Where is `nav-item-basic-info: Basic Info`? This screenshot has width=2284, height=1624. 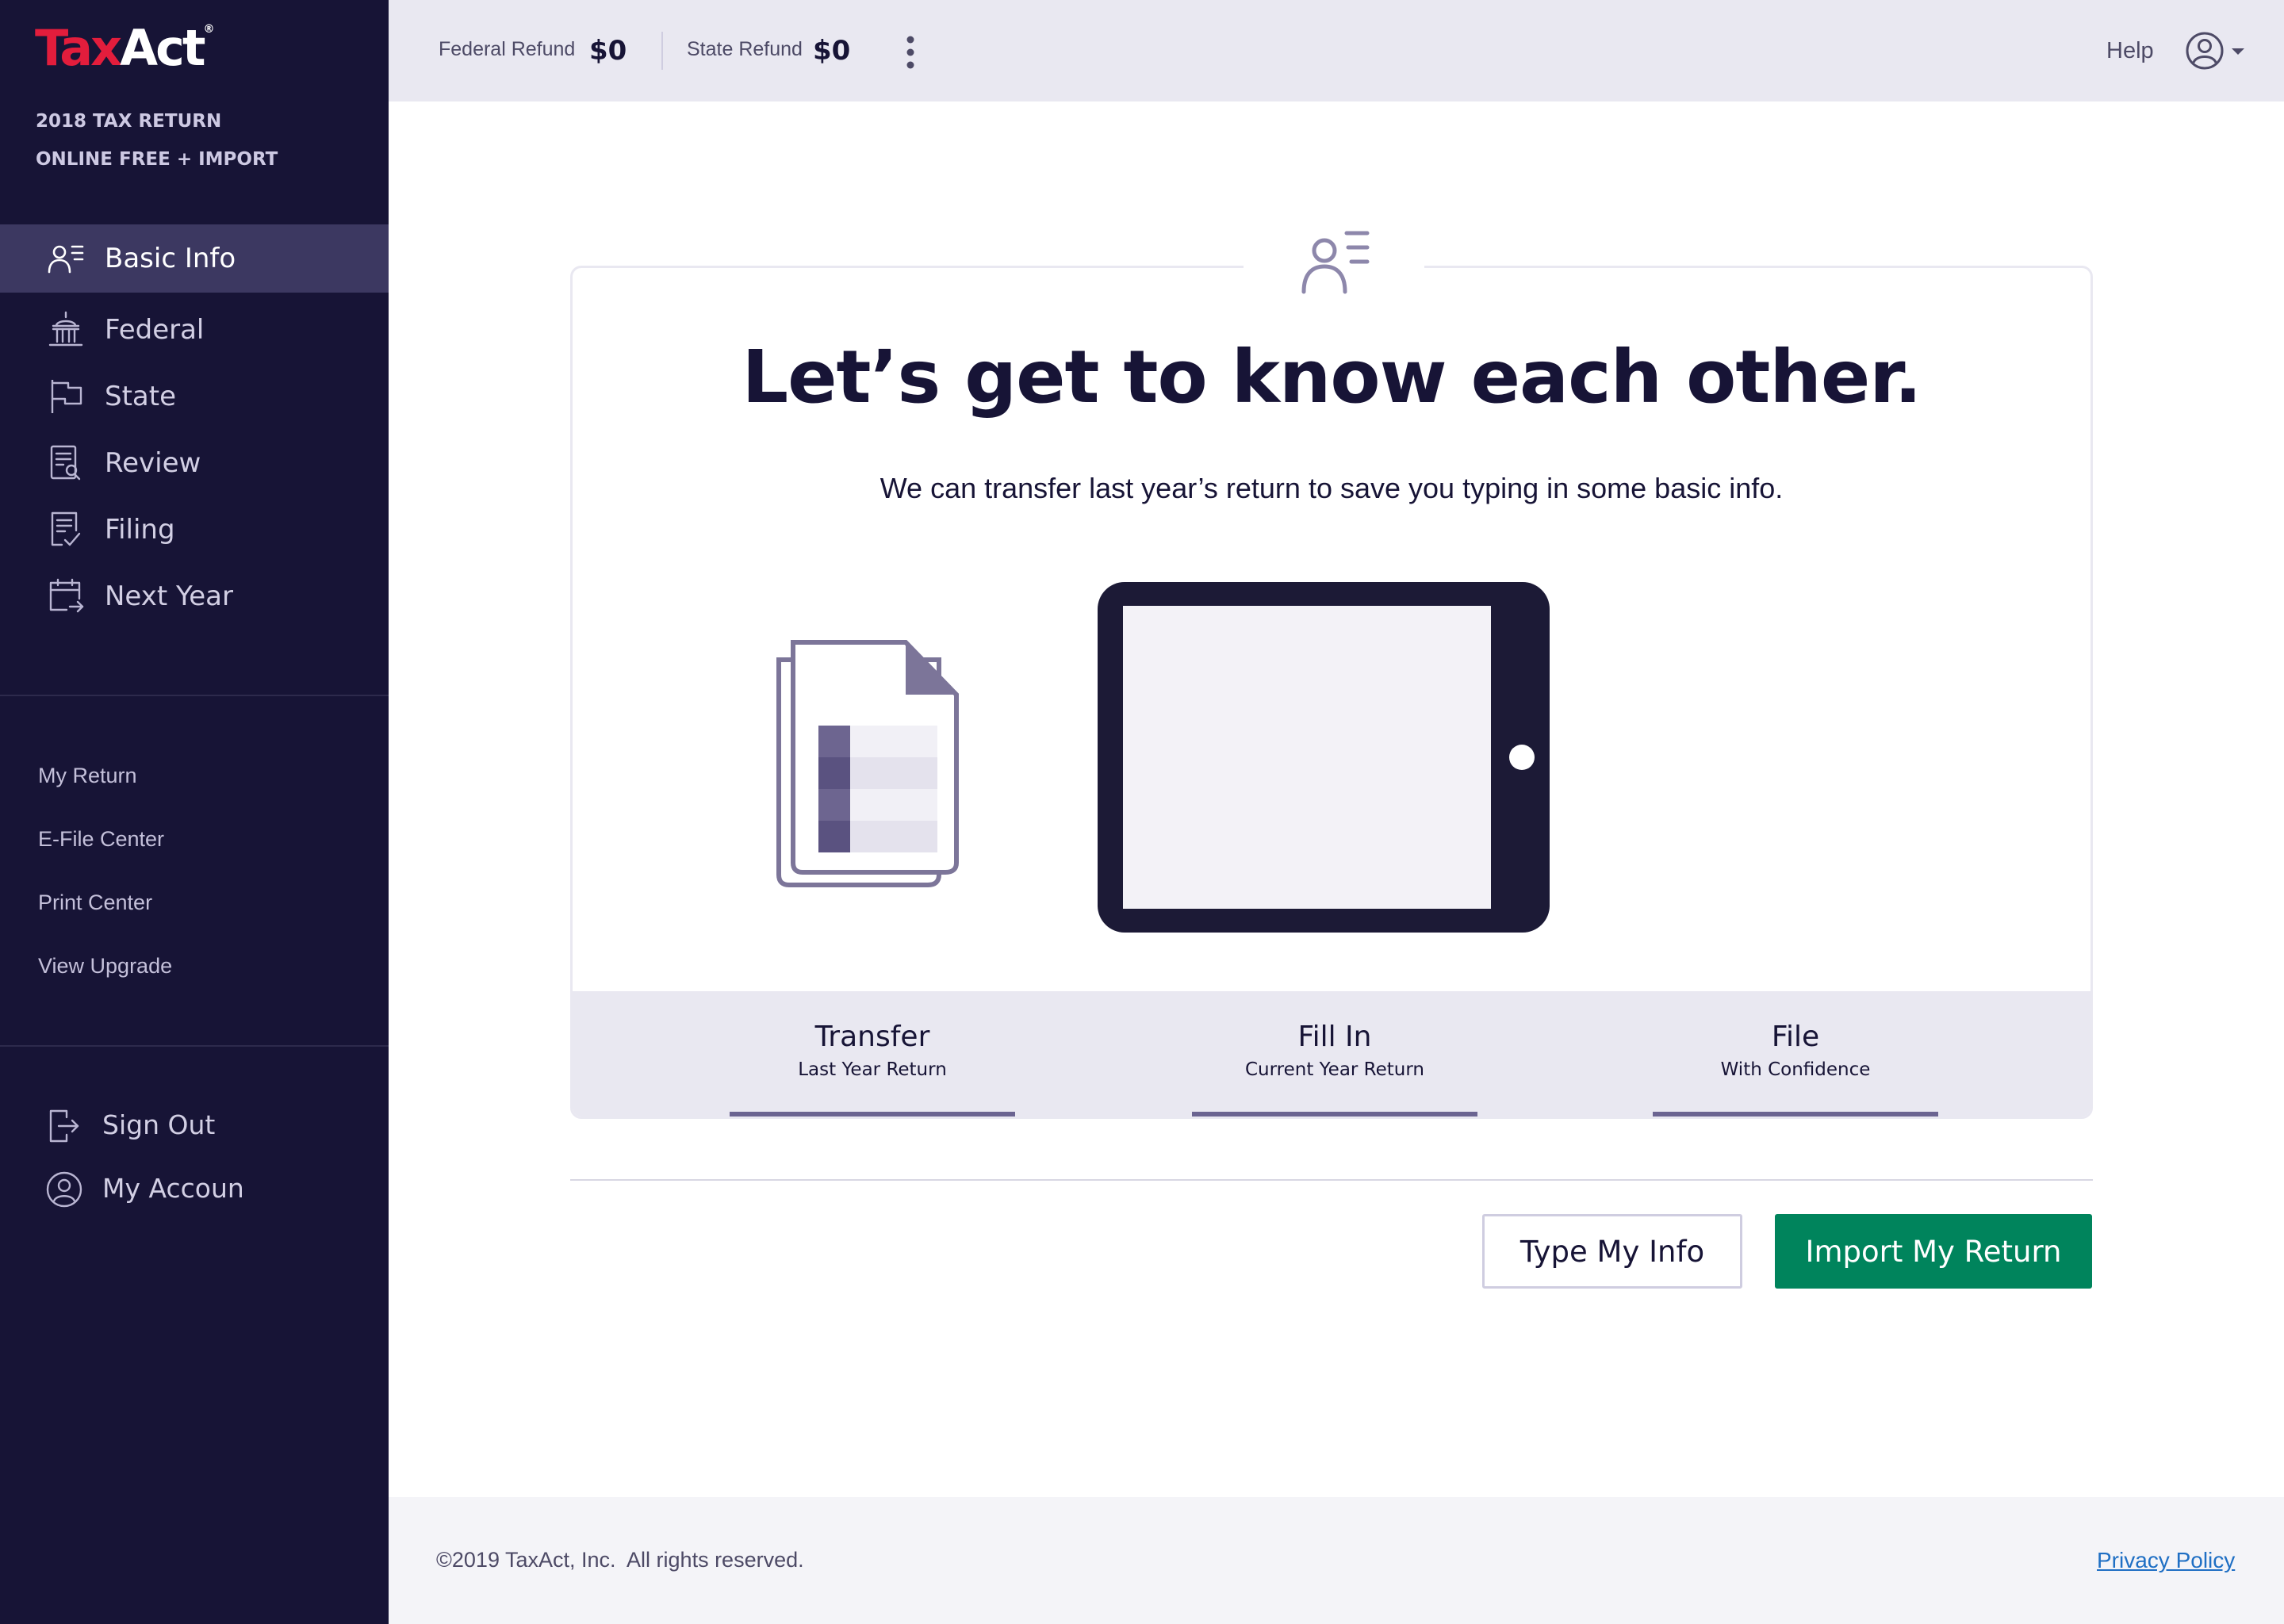 nav-item-basic-info: Basic Info is located at coordinates (194, 258).